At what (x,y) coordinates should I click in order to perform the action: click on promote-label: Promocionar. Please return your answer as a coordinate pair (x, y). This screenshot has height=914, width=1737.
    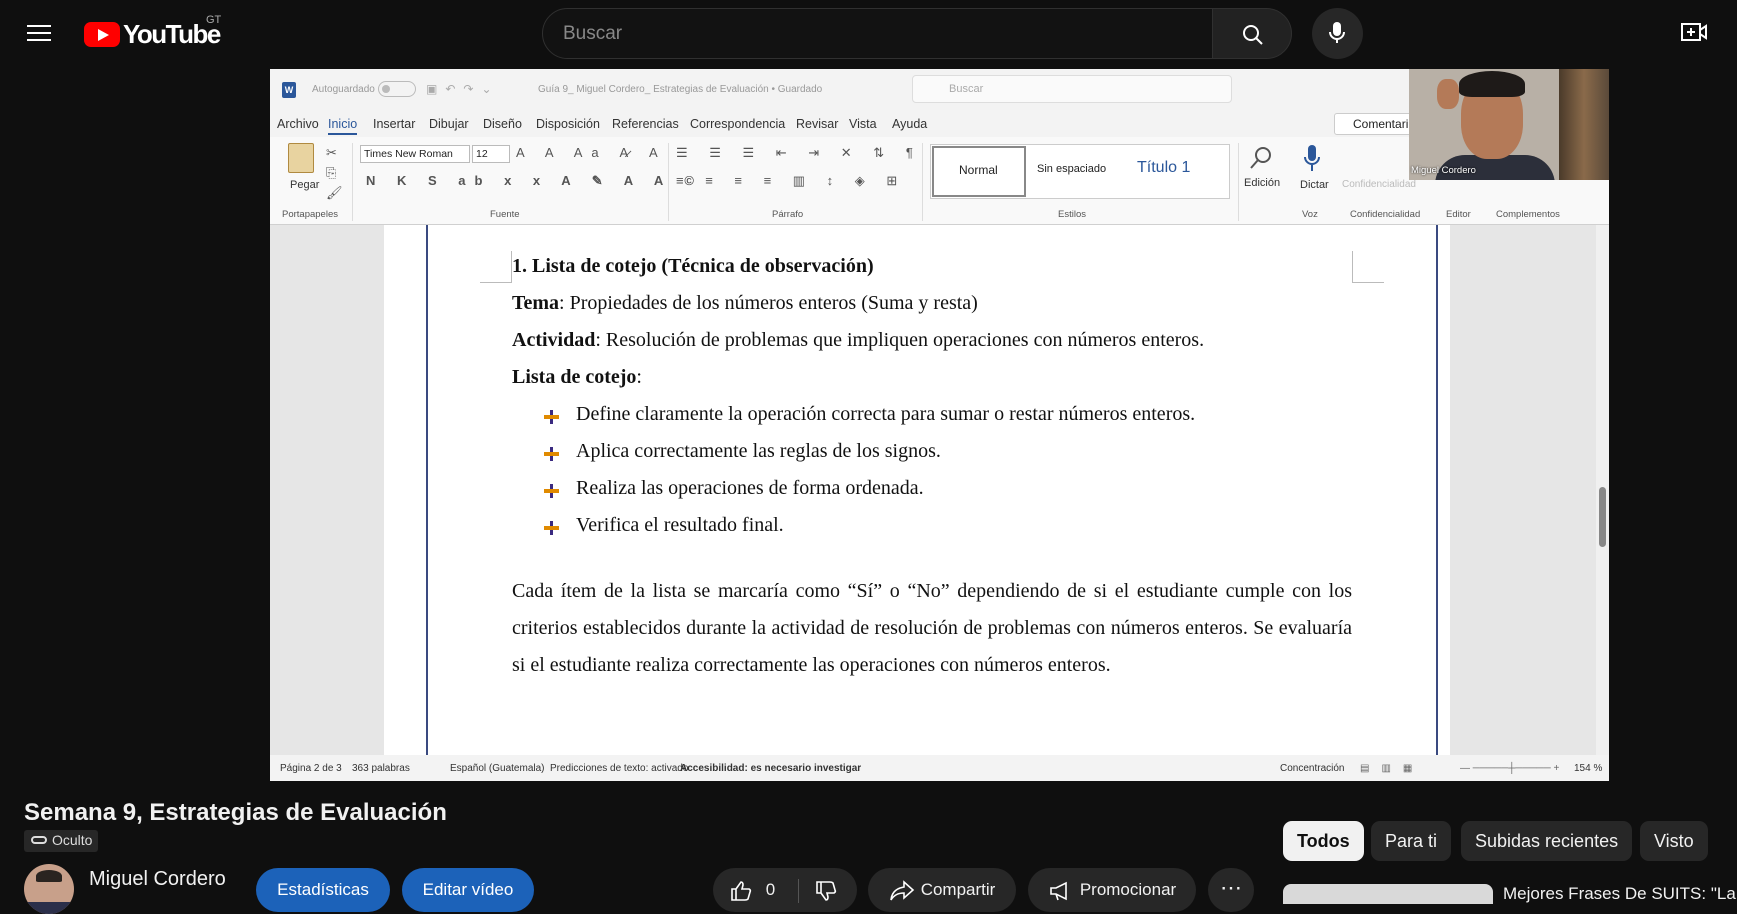
    Looking at the image, I should click on (1128, 889).